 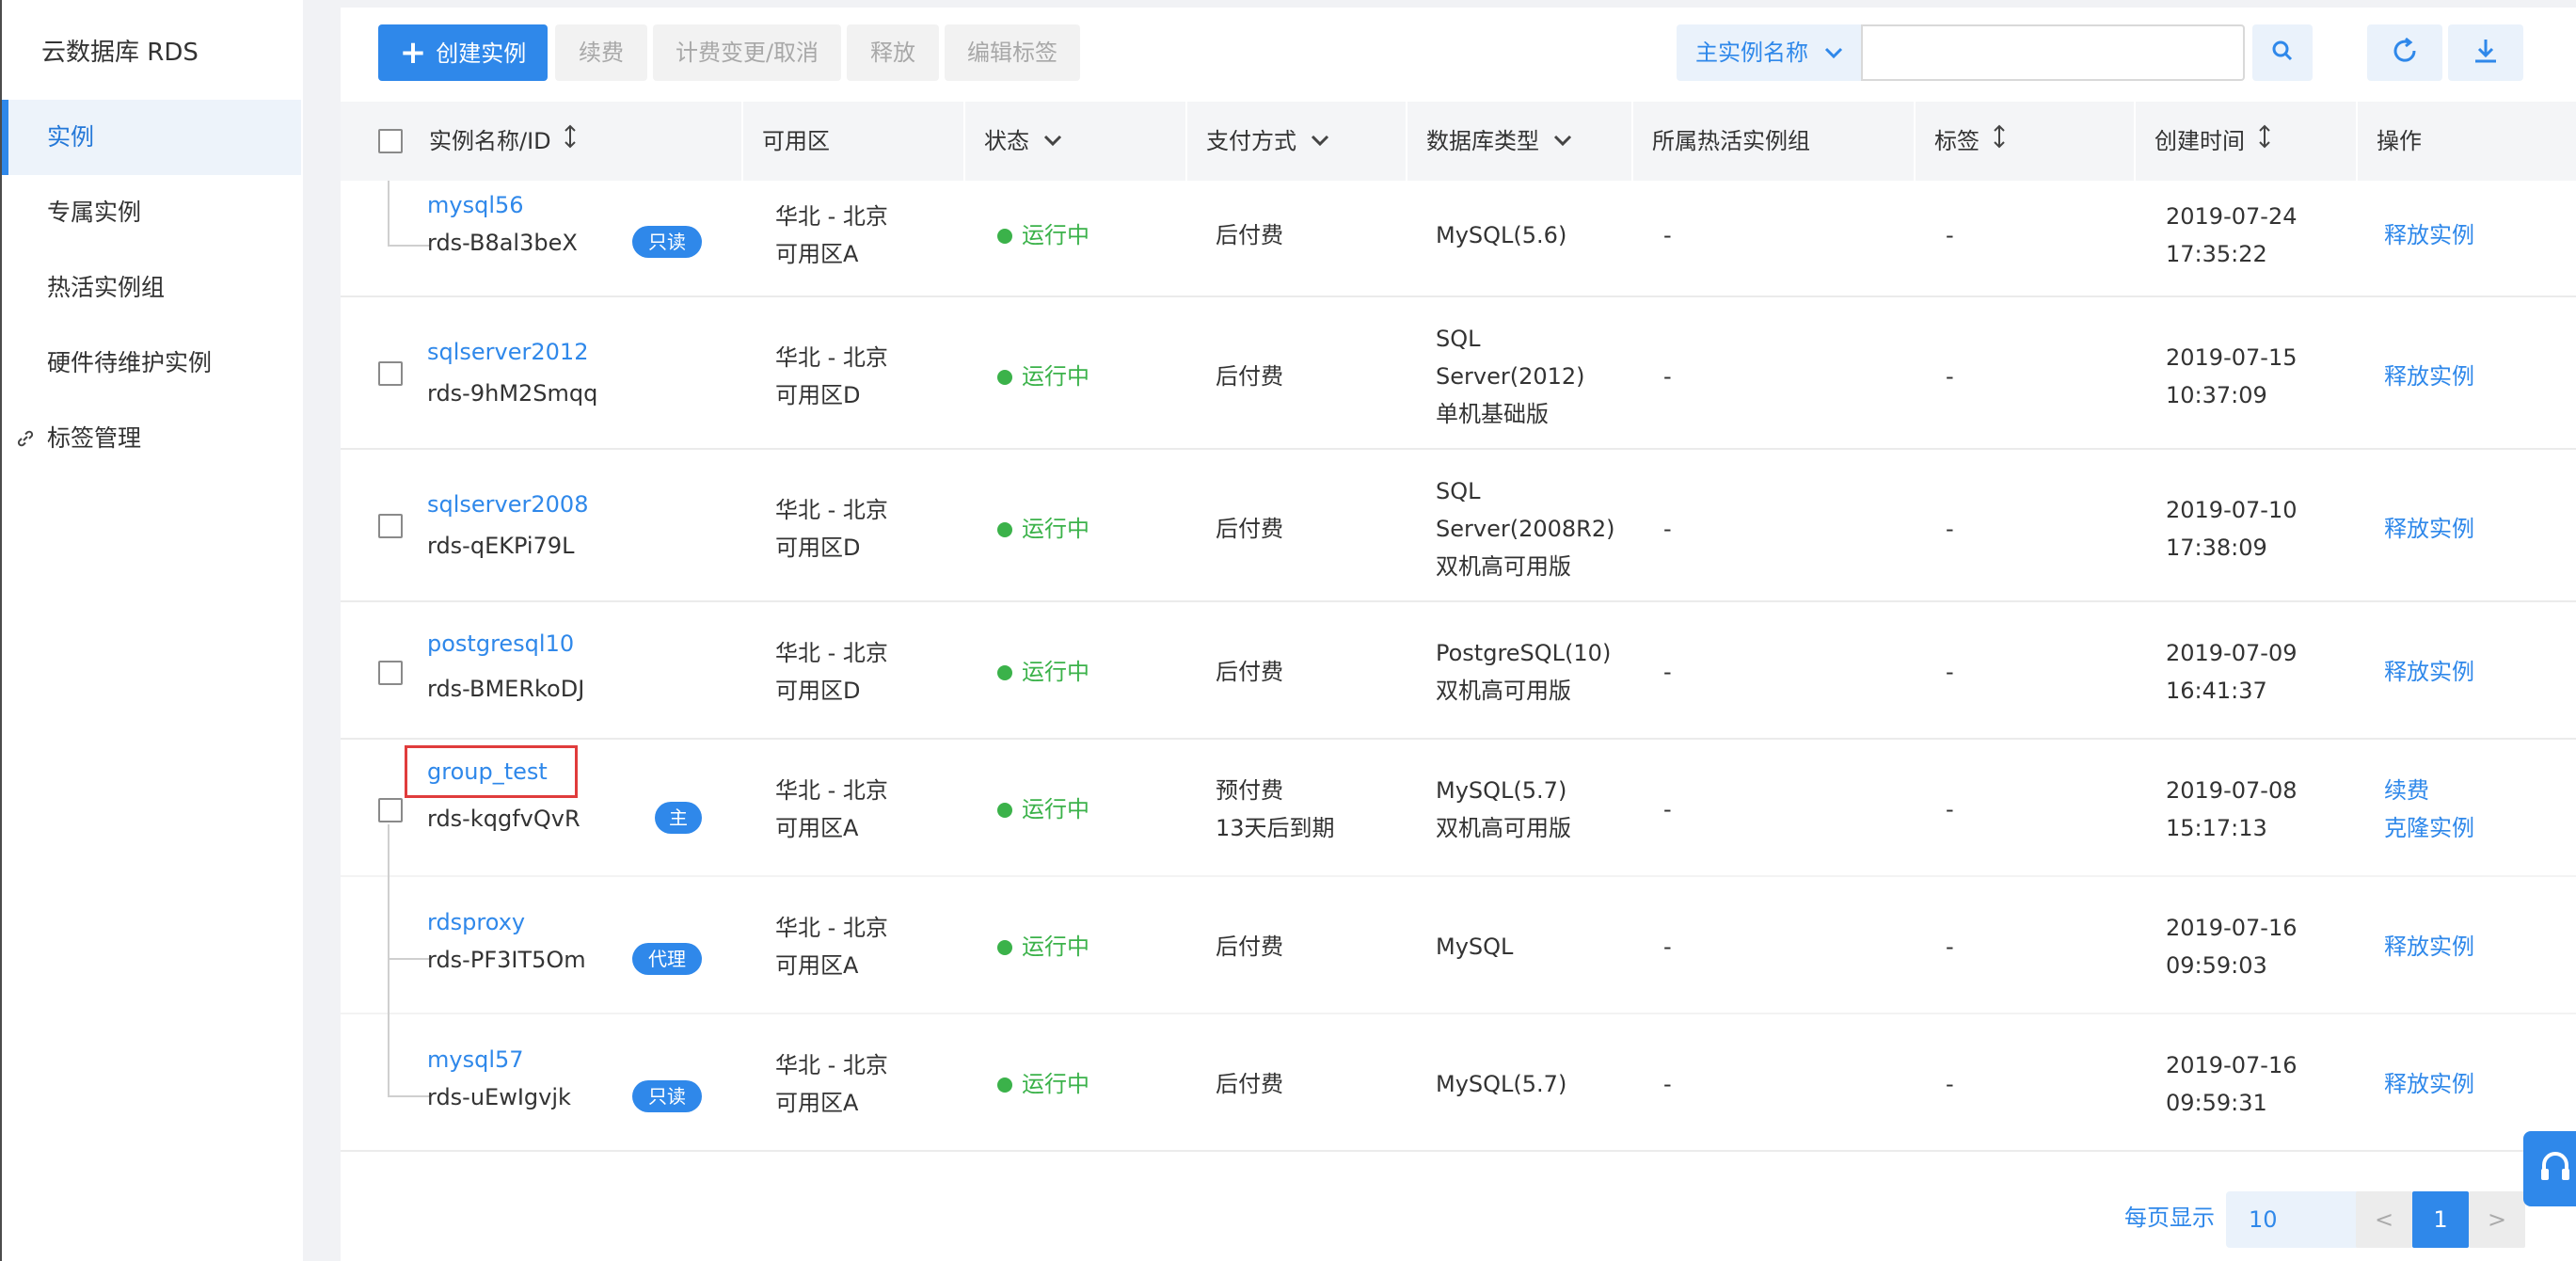 I want to click on created-date: 2019-07-24, so click(x=2232, y=216).